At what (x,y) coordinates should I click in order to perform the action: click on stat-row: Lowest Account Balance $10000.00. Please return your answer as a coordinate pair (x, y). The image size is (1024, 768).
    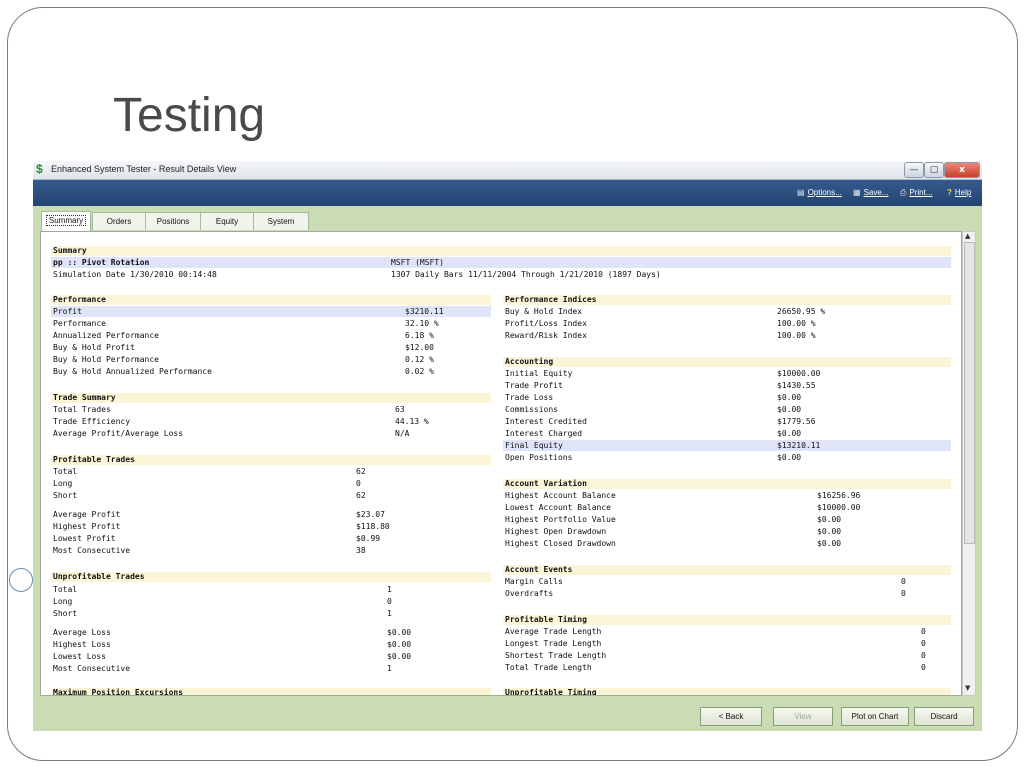
    Looking at the image, I should click on (683, 507).